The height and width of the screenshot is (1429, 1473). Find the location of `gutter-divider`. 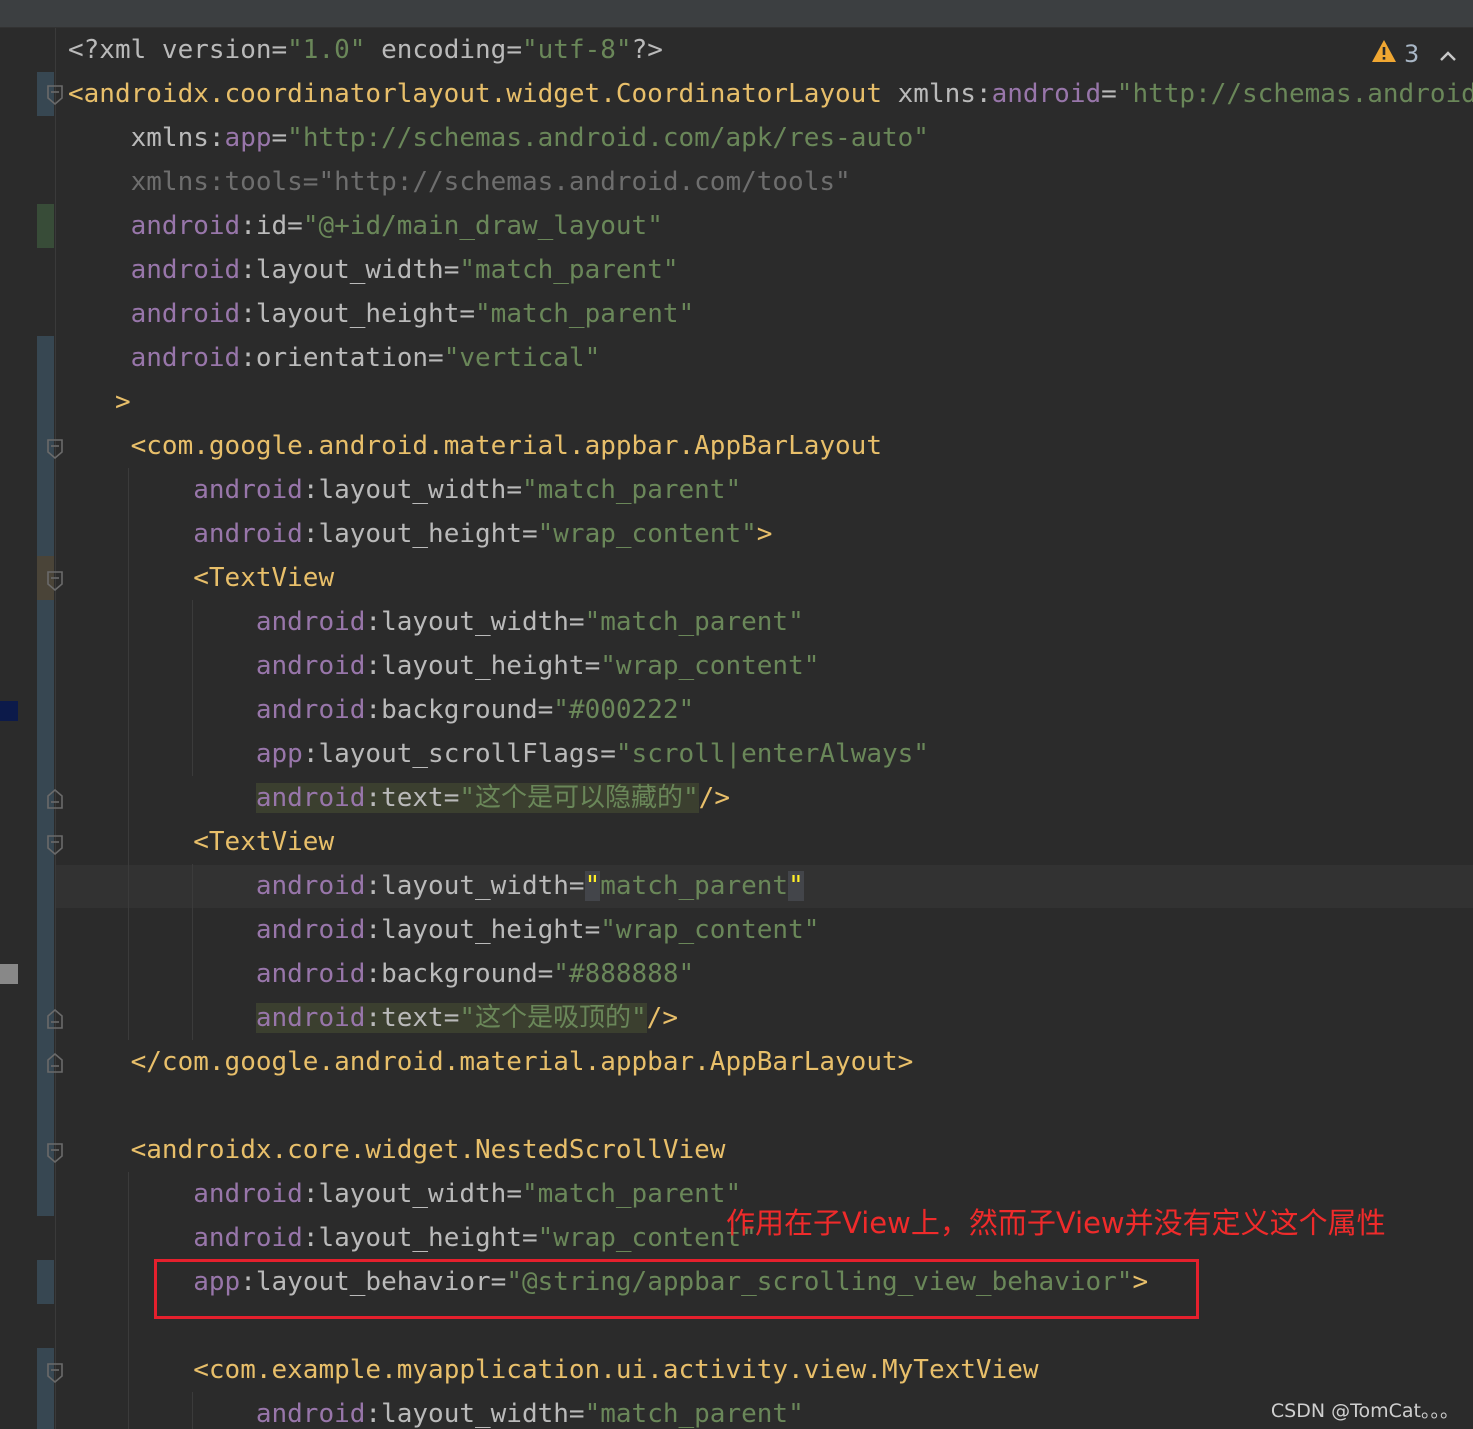

gutter-divider is located at coordinates (55, 728).